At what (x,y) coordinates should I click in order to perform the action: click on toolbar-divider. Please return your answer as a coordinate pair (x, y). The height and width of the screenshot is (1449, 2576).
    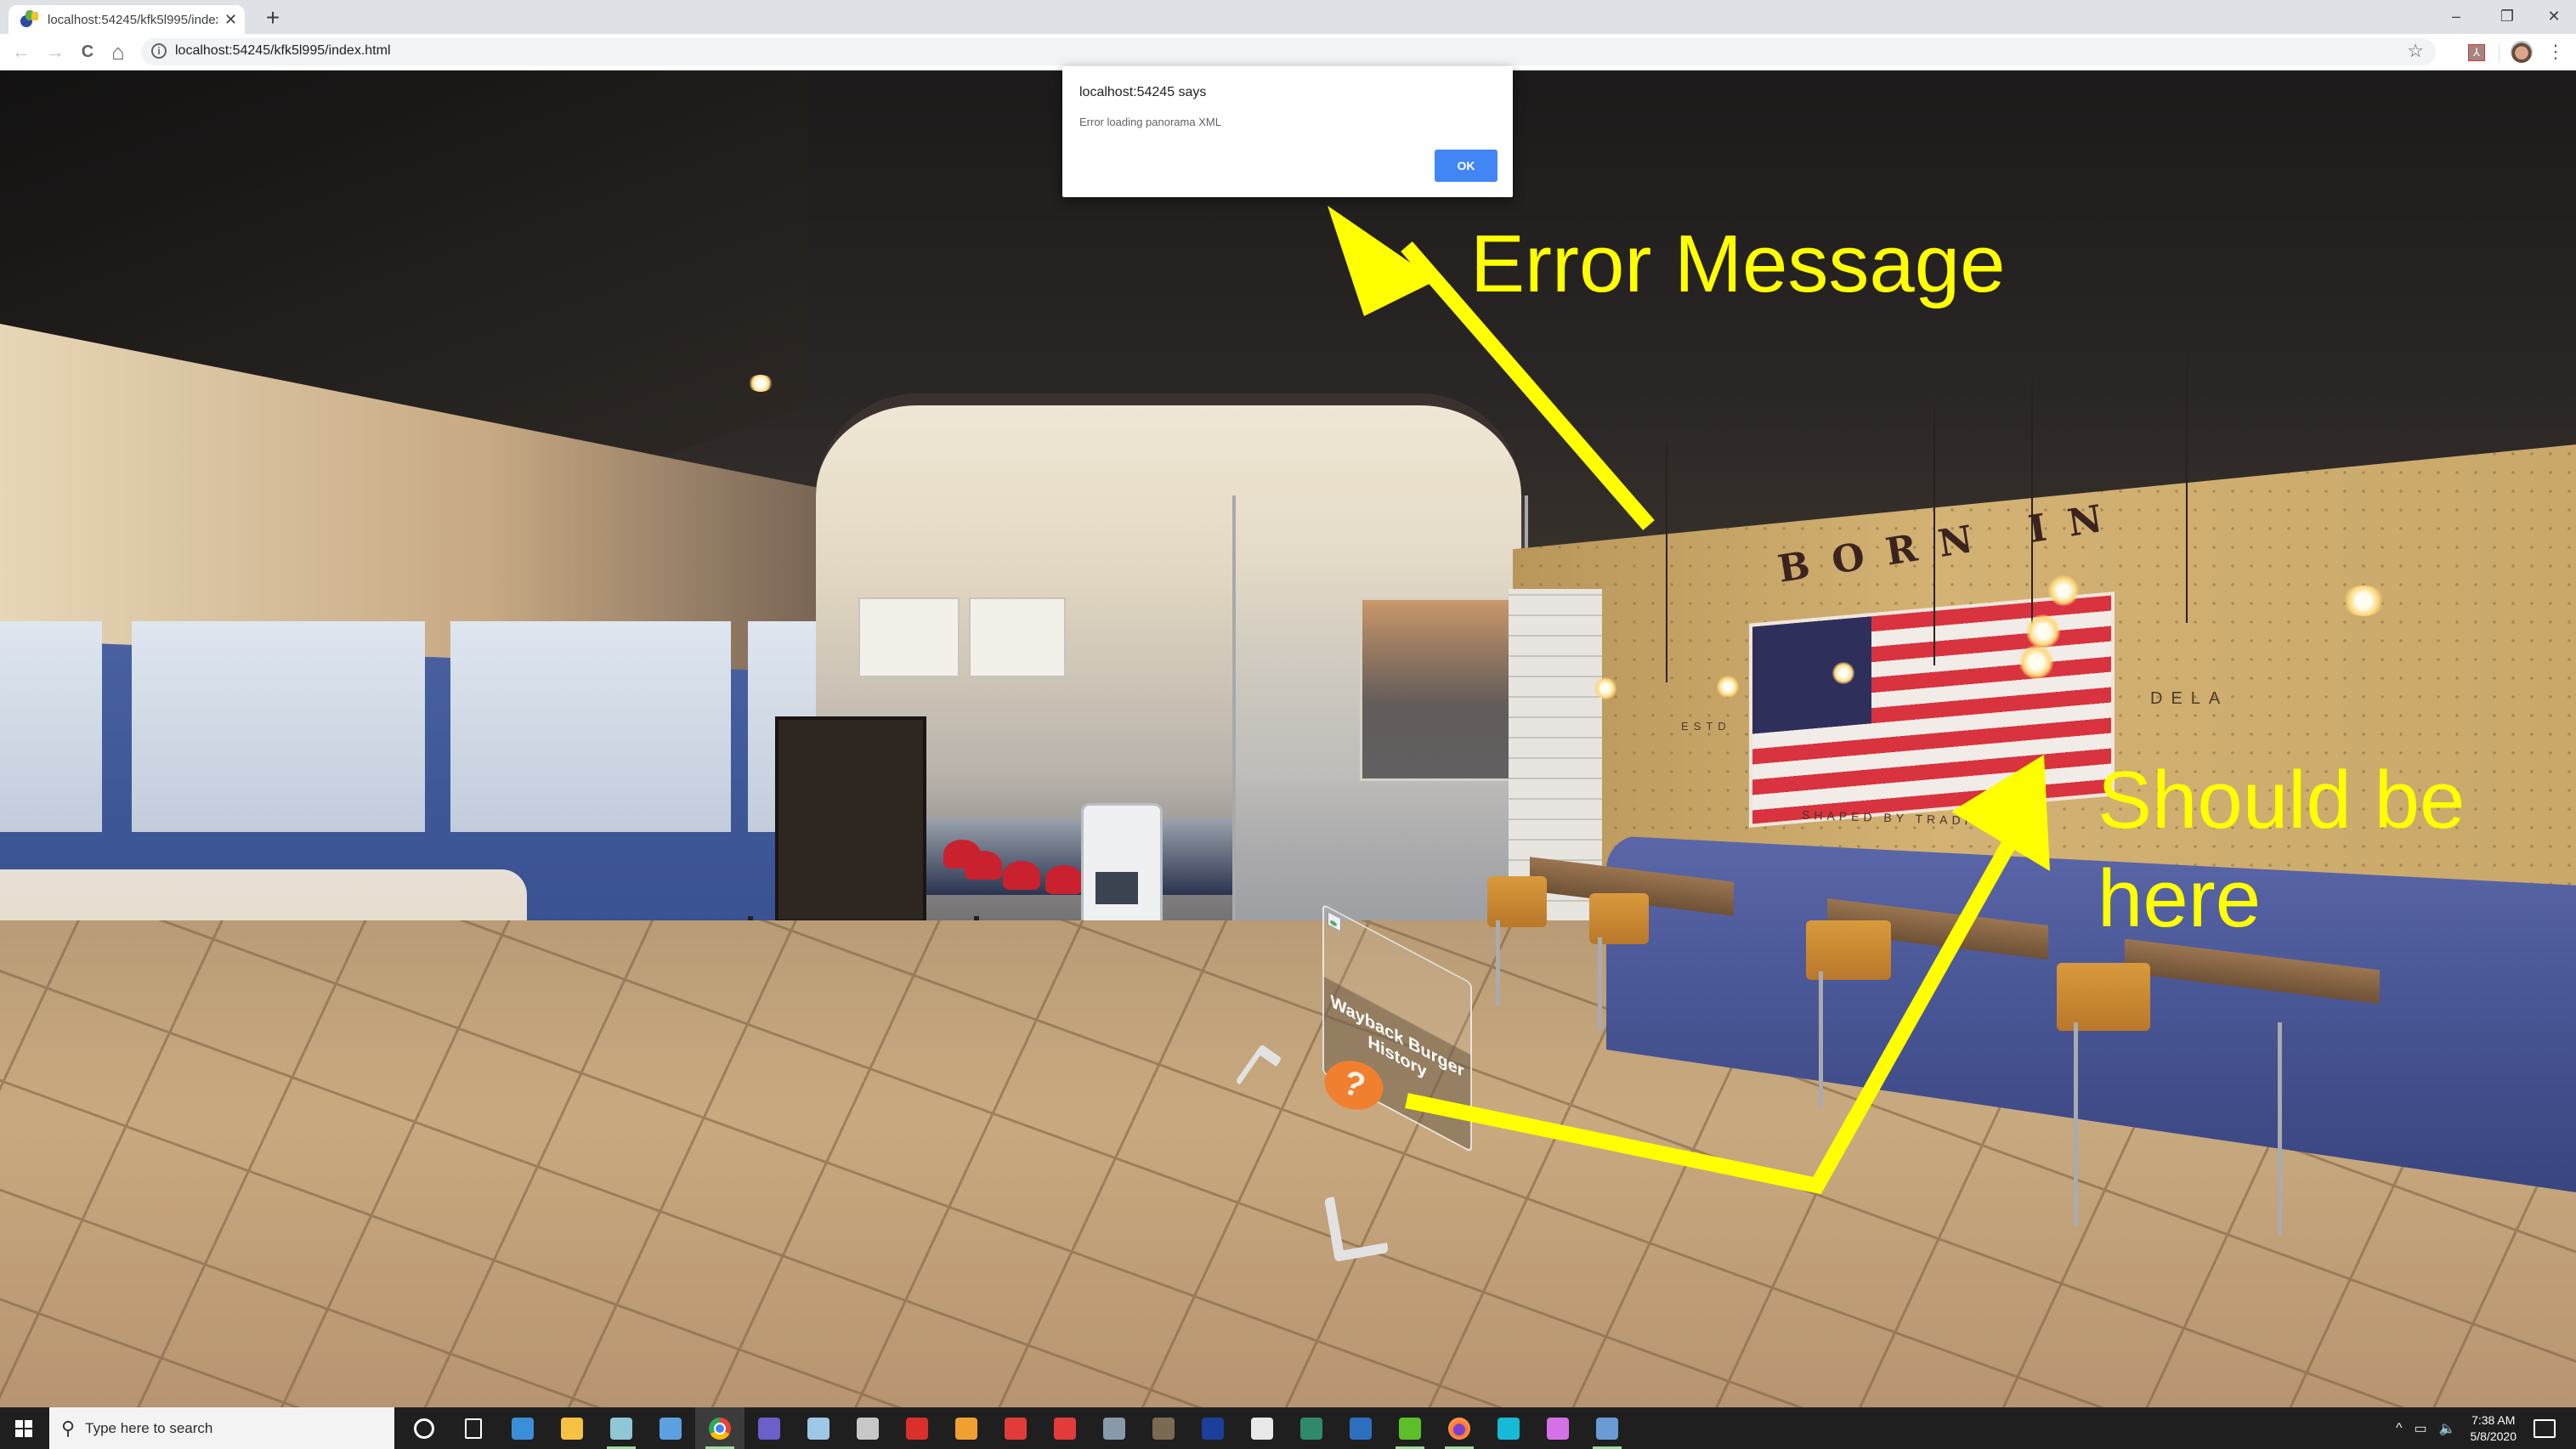
    Looking at the image, I should click on (2499, 54).